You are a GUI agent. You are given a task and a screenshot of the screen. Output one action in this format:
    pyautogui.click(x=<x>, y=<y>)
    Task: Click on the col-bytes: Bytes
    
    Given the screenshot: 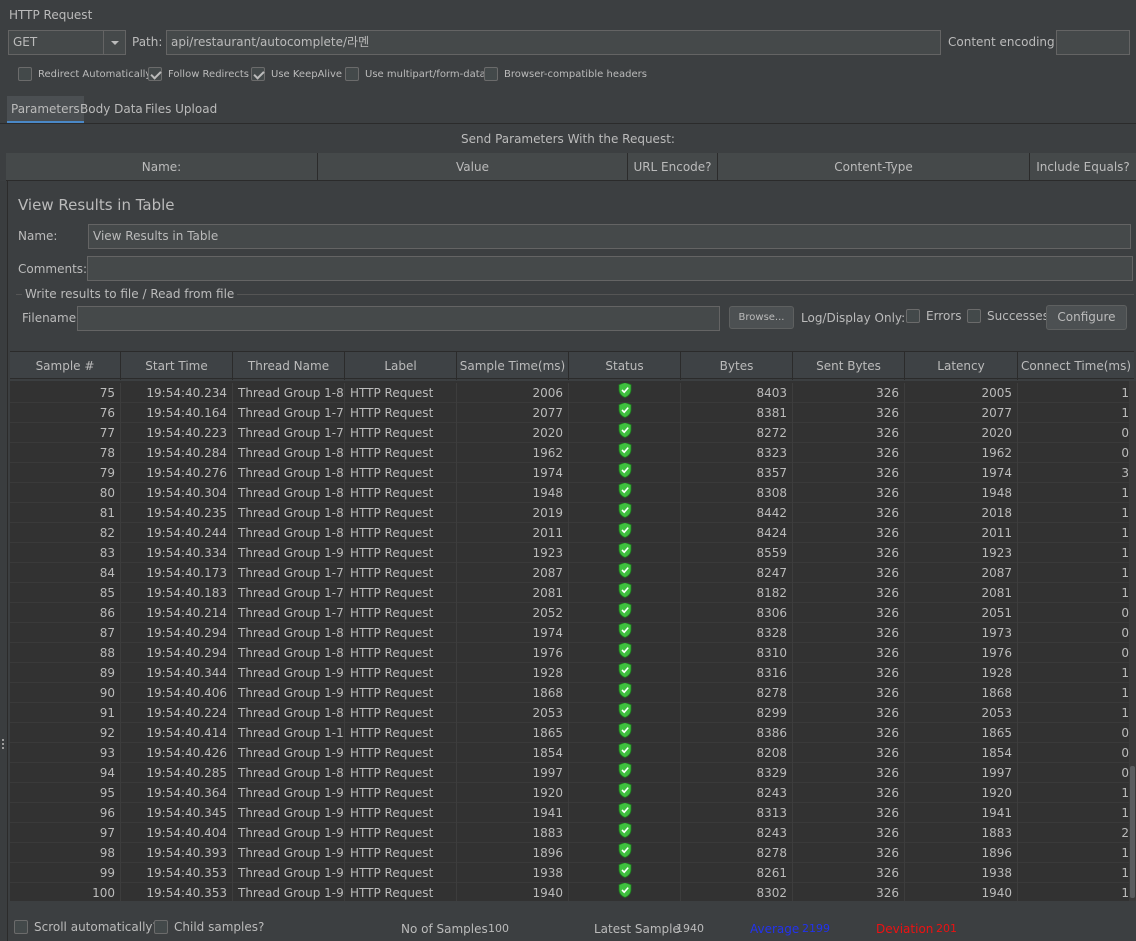 What is the action you would take?
    pyautogui.click(x=737, y=366)
    